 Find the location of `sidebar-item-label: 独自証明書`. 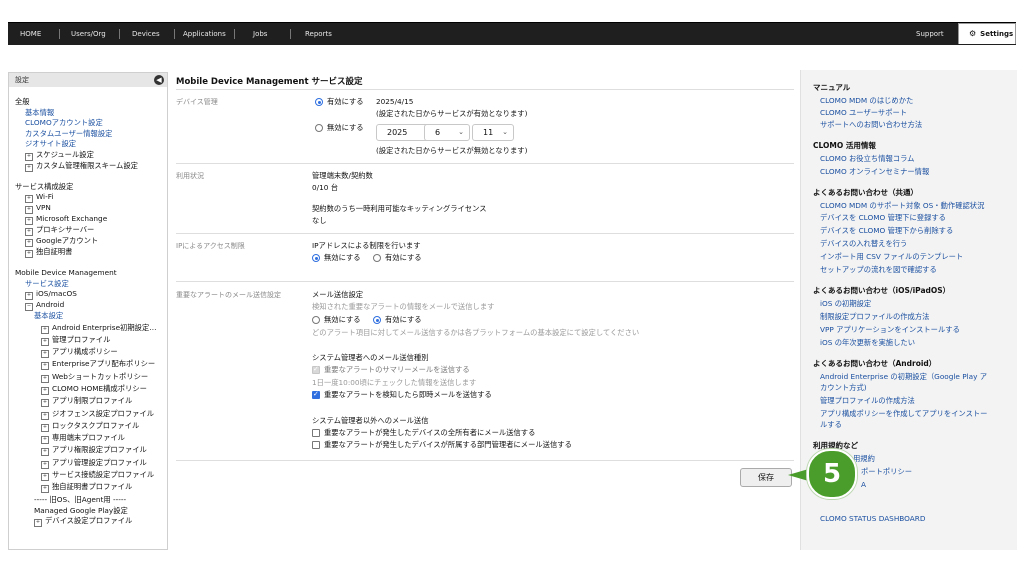

sidebar-item-label: 独自証明書 is located at coordinates (54, 251).